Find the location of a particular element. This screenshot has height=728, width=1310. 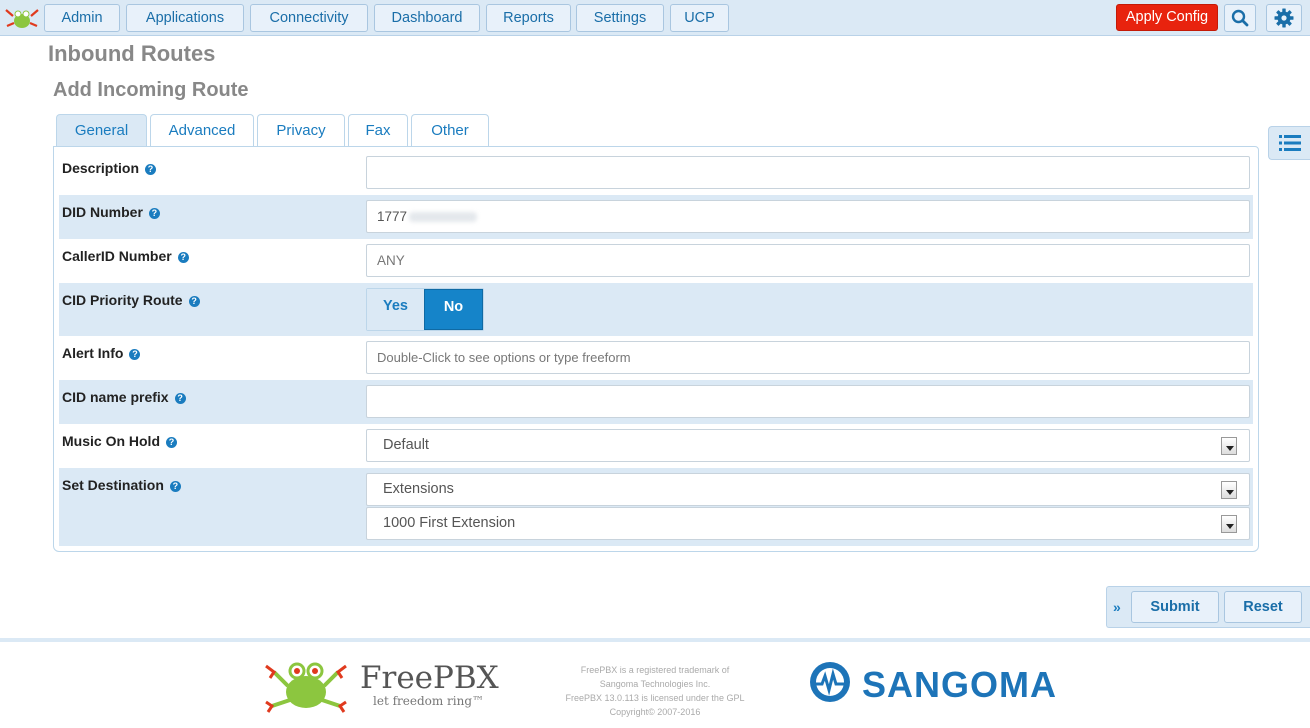

nav-settings: Settings is located at coordinates (620, 18).